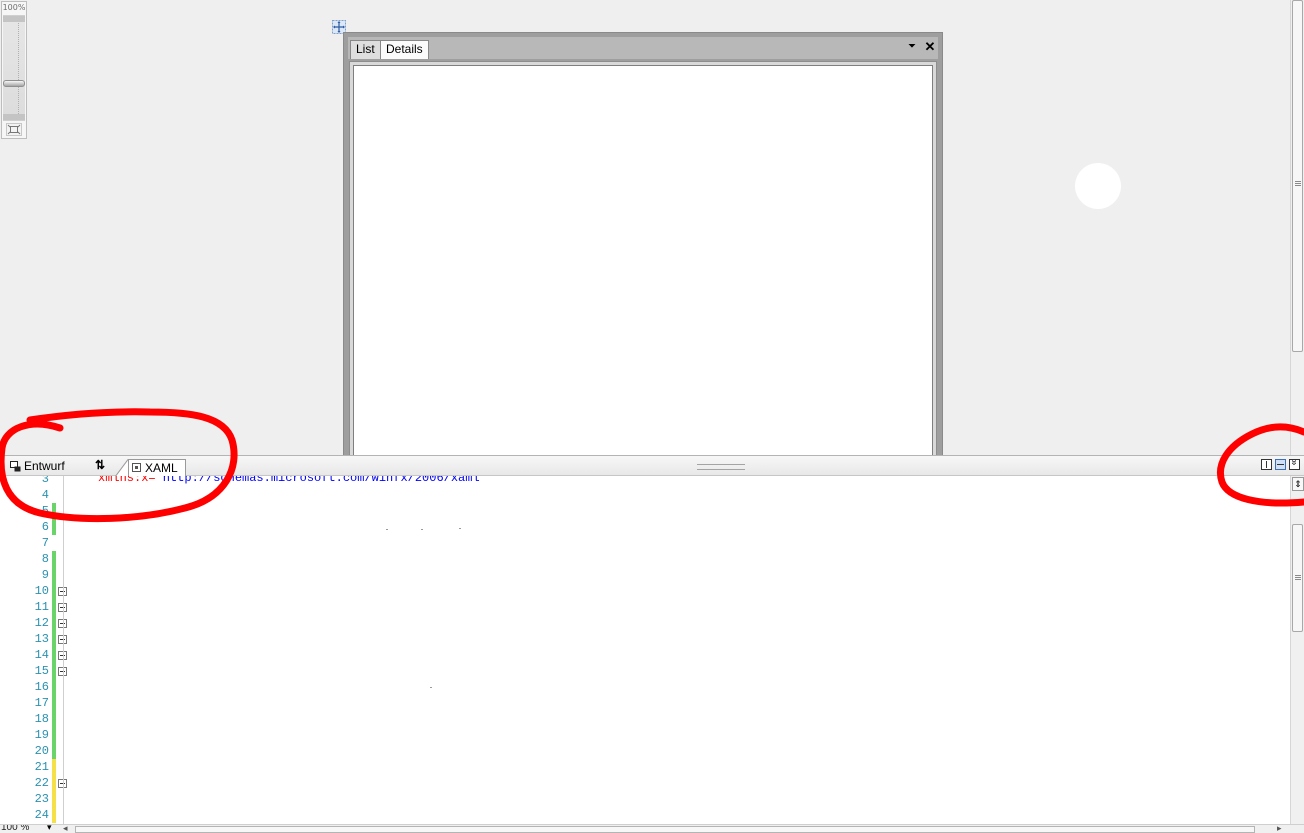  I want to click on gutter-row: 18, so click(32, 719).